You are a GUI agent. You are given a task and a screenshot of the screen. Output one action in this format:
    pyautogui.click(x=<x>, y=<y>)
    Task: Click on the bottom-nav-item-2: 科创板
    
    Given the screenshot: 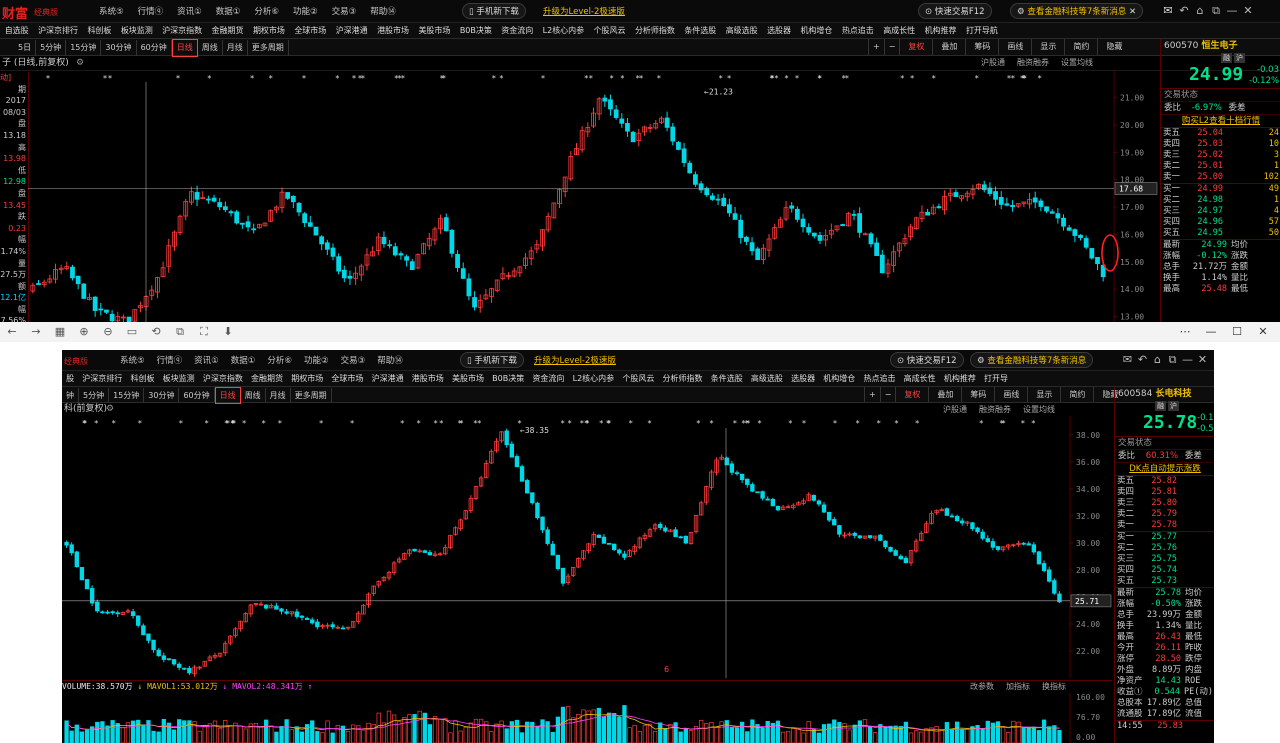 What is the action you would take?
    pyautogui.click(x=142, y=378)
    